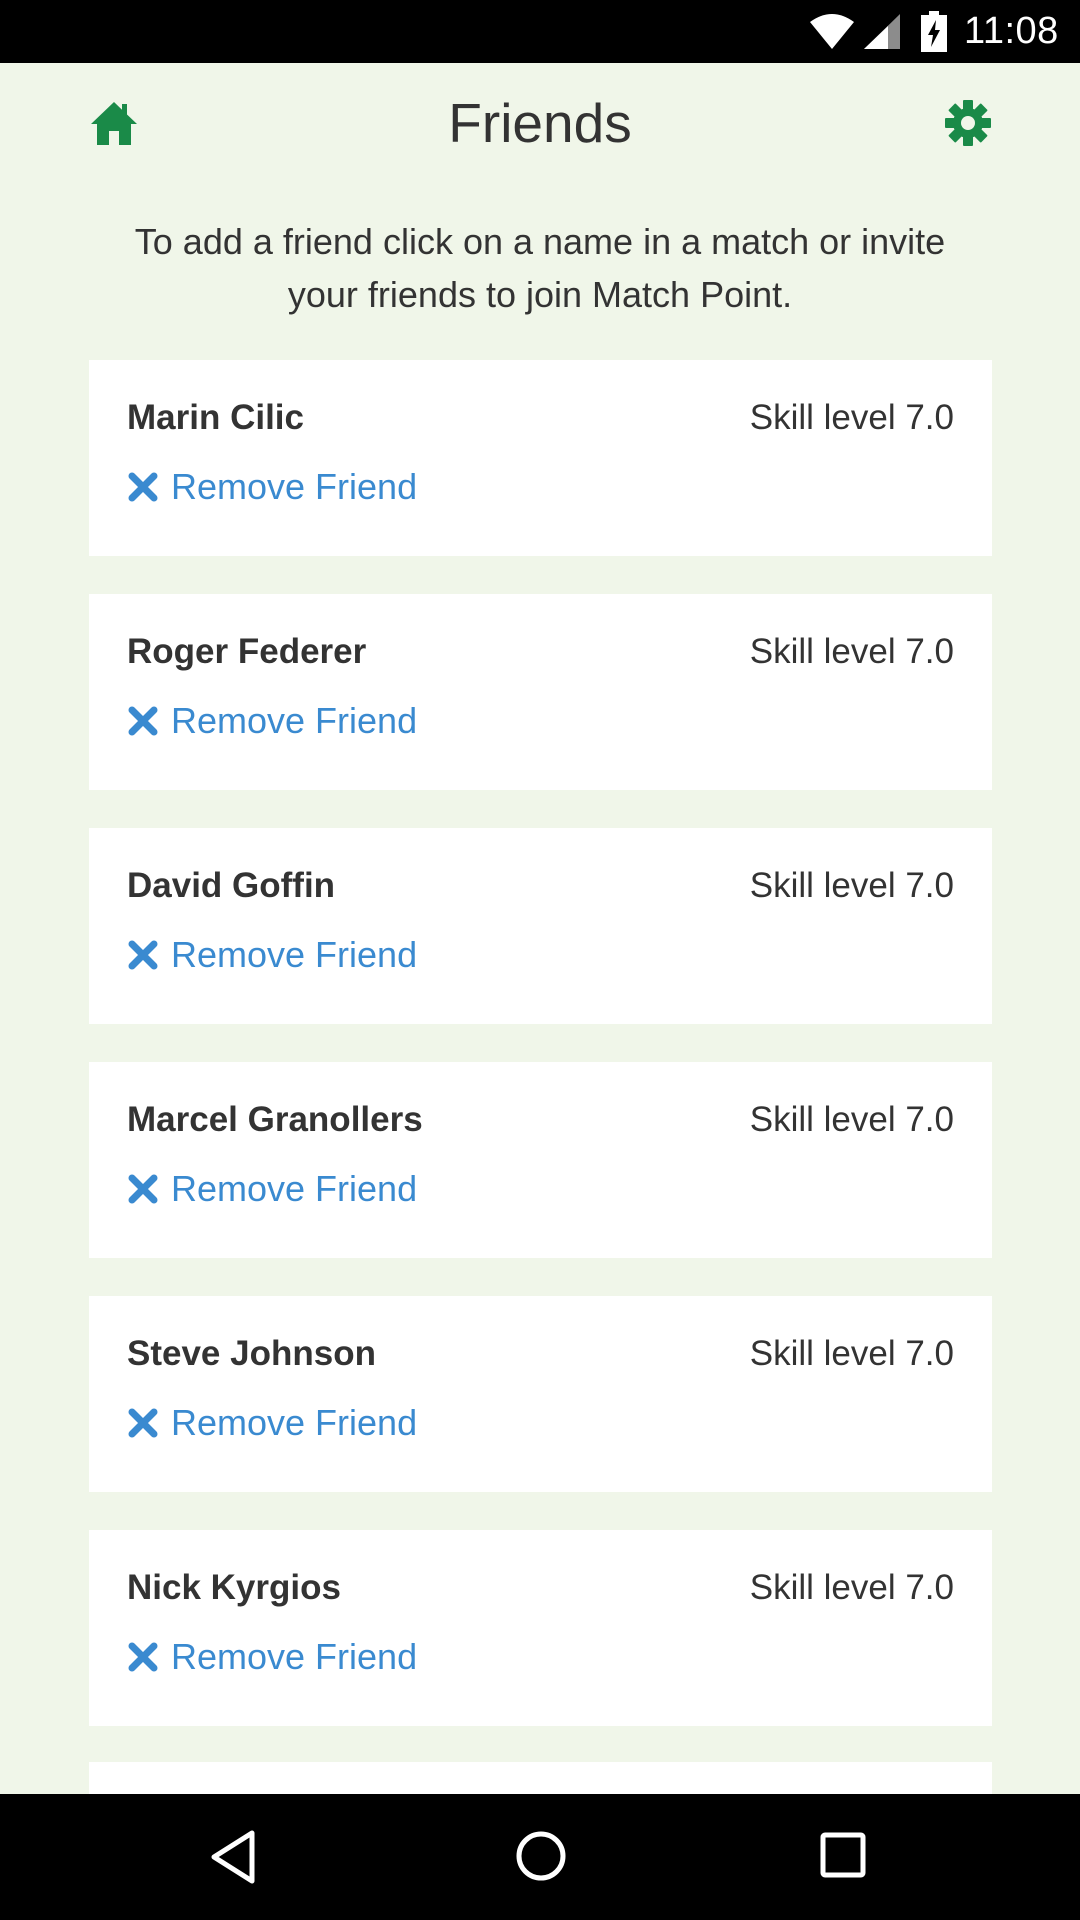 The height and width of the screenshot is (1920, 1080). What do you see at coordinates (275, 1120) in the screenshot?
I see `friend-name: Marcel Granollers` at bounding box center [275, 1120].